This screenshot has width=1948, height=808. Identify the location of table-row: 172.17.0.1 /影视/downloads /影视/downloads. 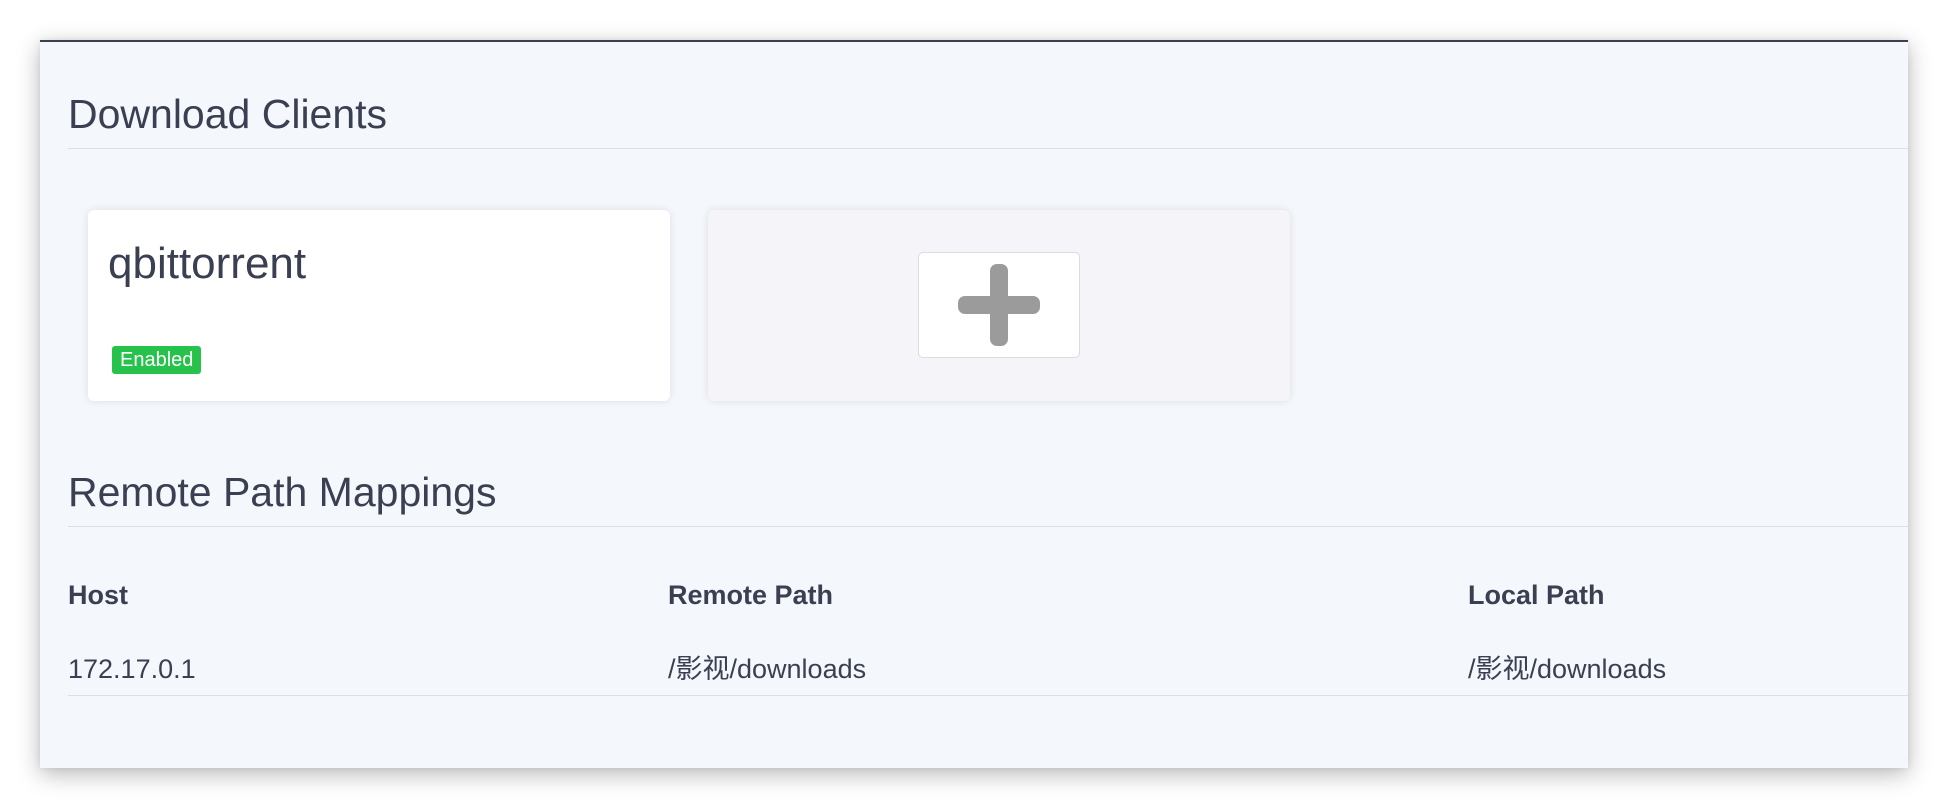
(988, 663).